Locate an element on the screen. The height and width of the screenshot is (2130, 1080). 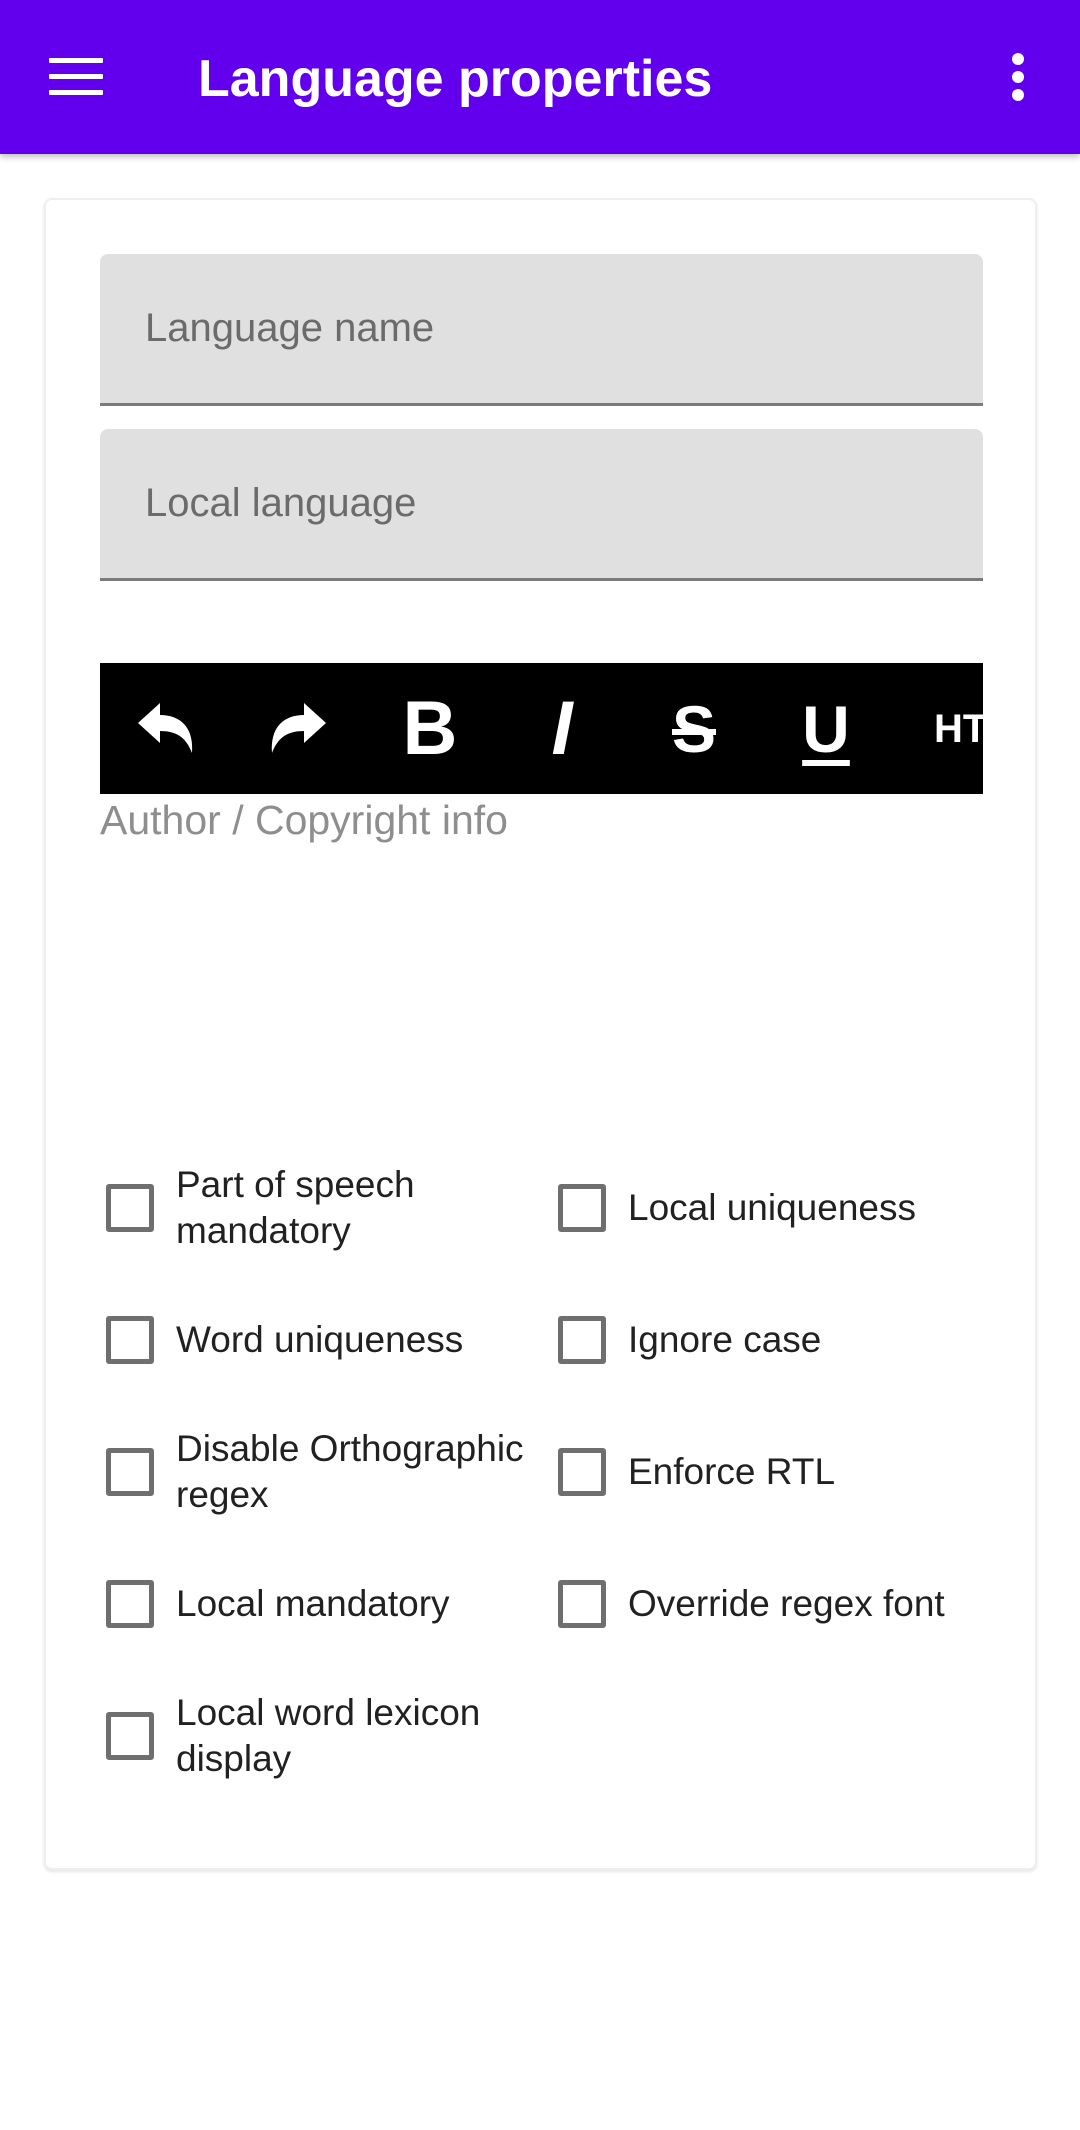
underline-icon: U is located at coordinates (826, 728).